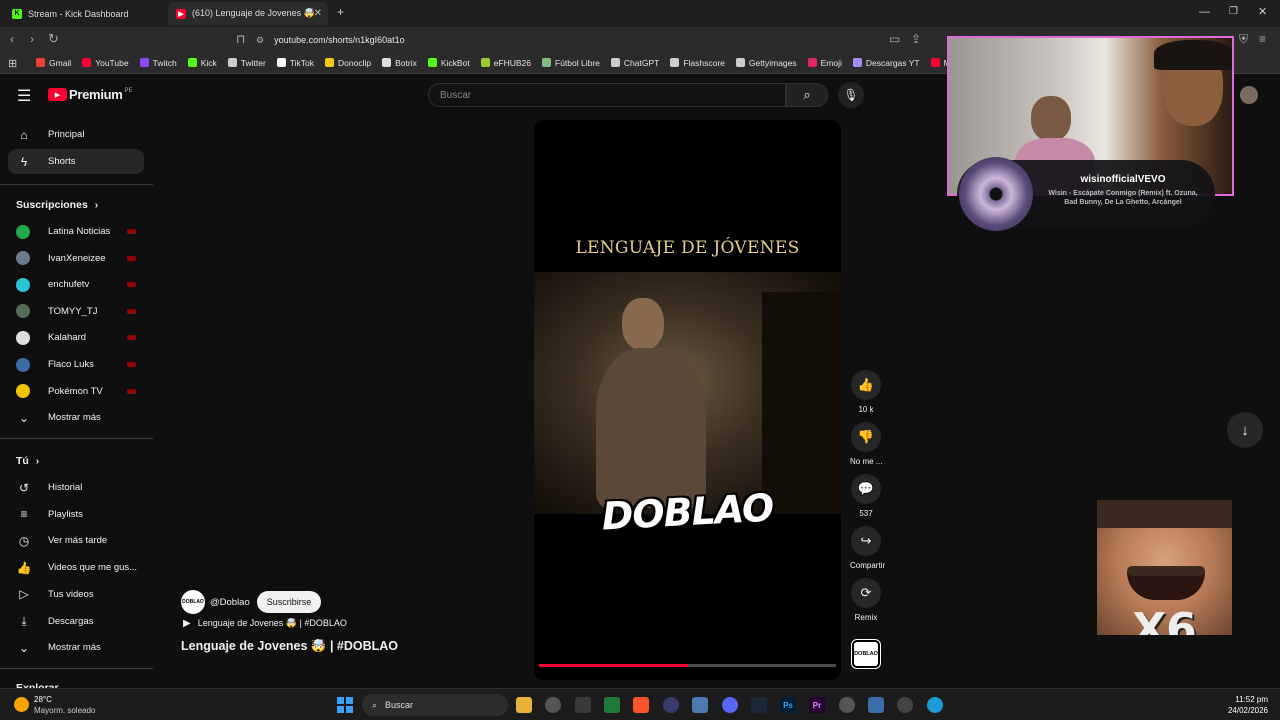 This screenshot has height=720, width=1280. I want to click on photoshop-icon: Ps, so click(788, 705).